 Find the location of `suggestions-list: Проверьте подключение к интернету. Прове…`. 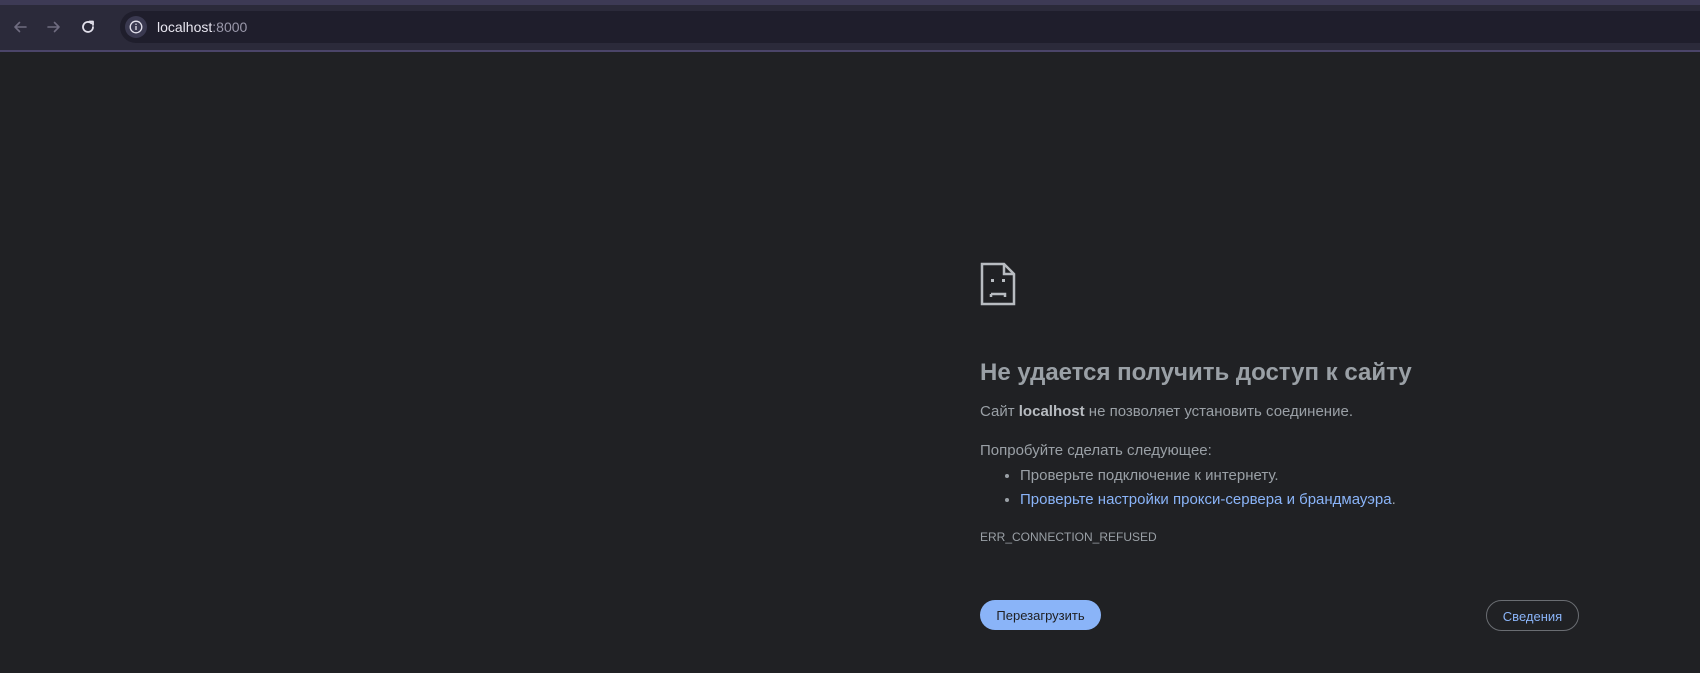

suggestions-list: Проверьте подключение к интернету. Прове… is located at coordinates (1188, 488).